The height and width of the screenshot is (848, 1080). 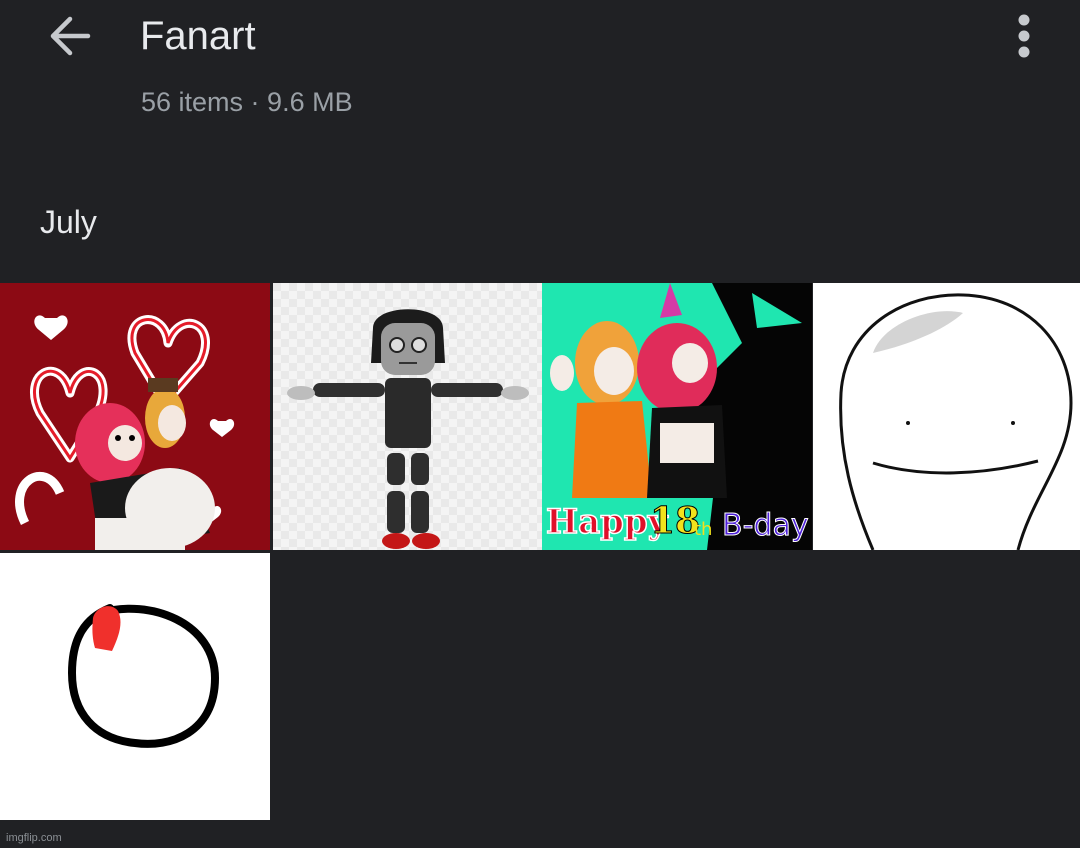 I want to click on fanart-smiling-face-image, so click(x=946, y=416).